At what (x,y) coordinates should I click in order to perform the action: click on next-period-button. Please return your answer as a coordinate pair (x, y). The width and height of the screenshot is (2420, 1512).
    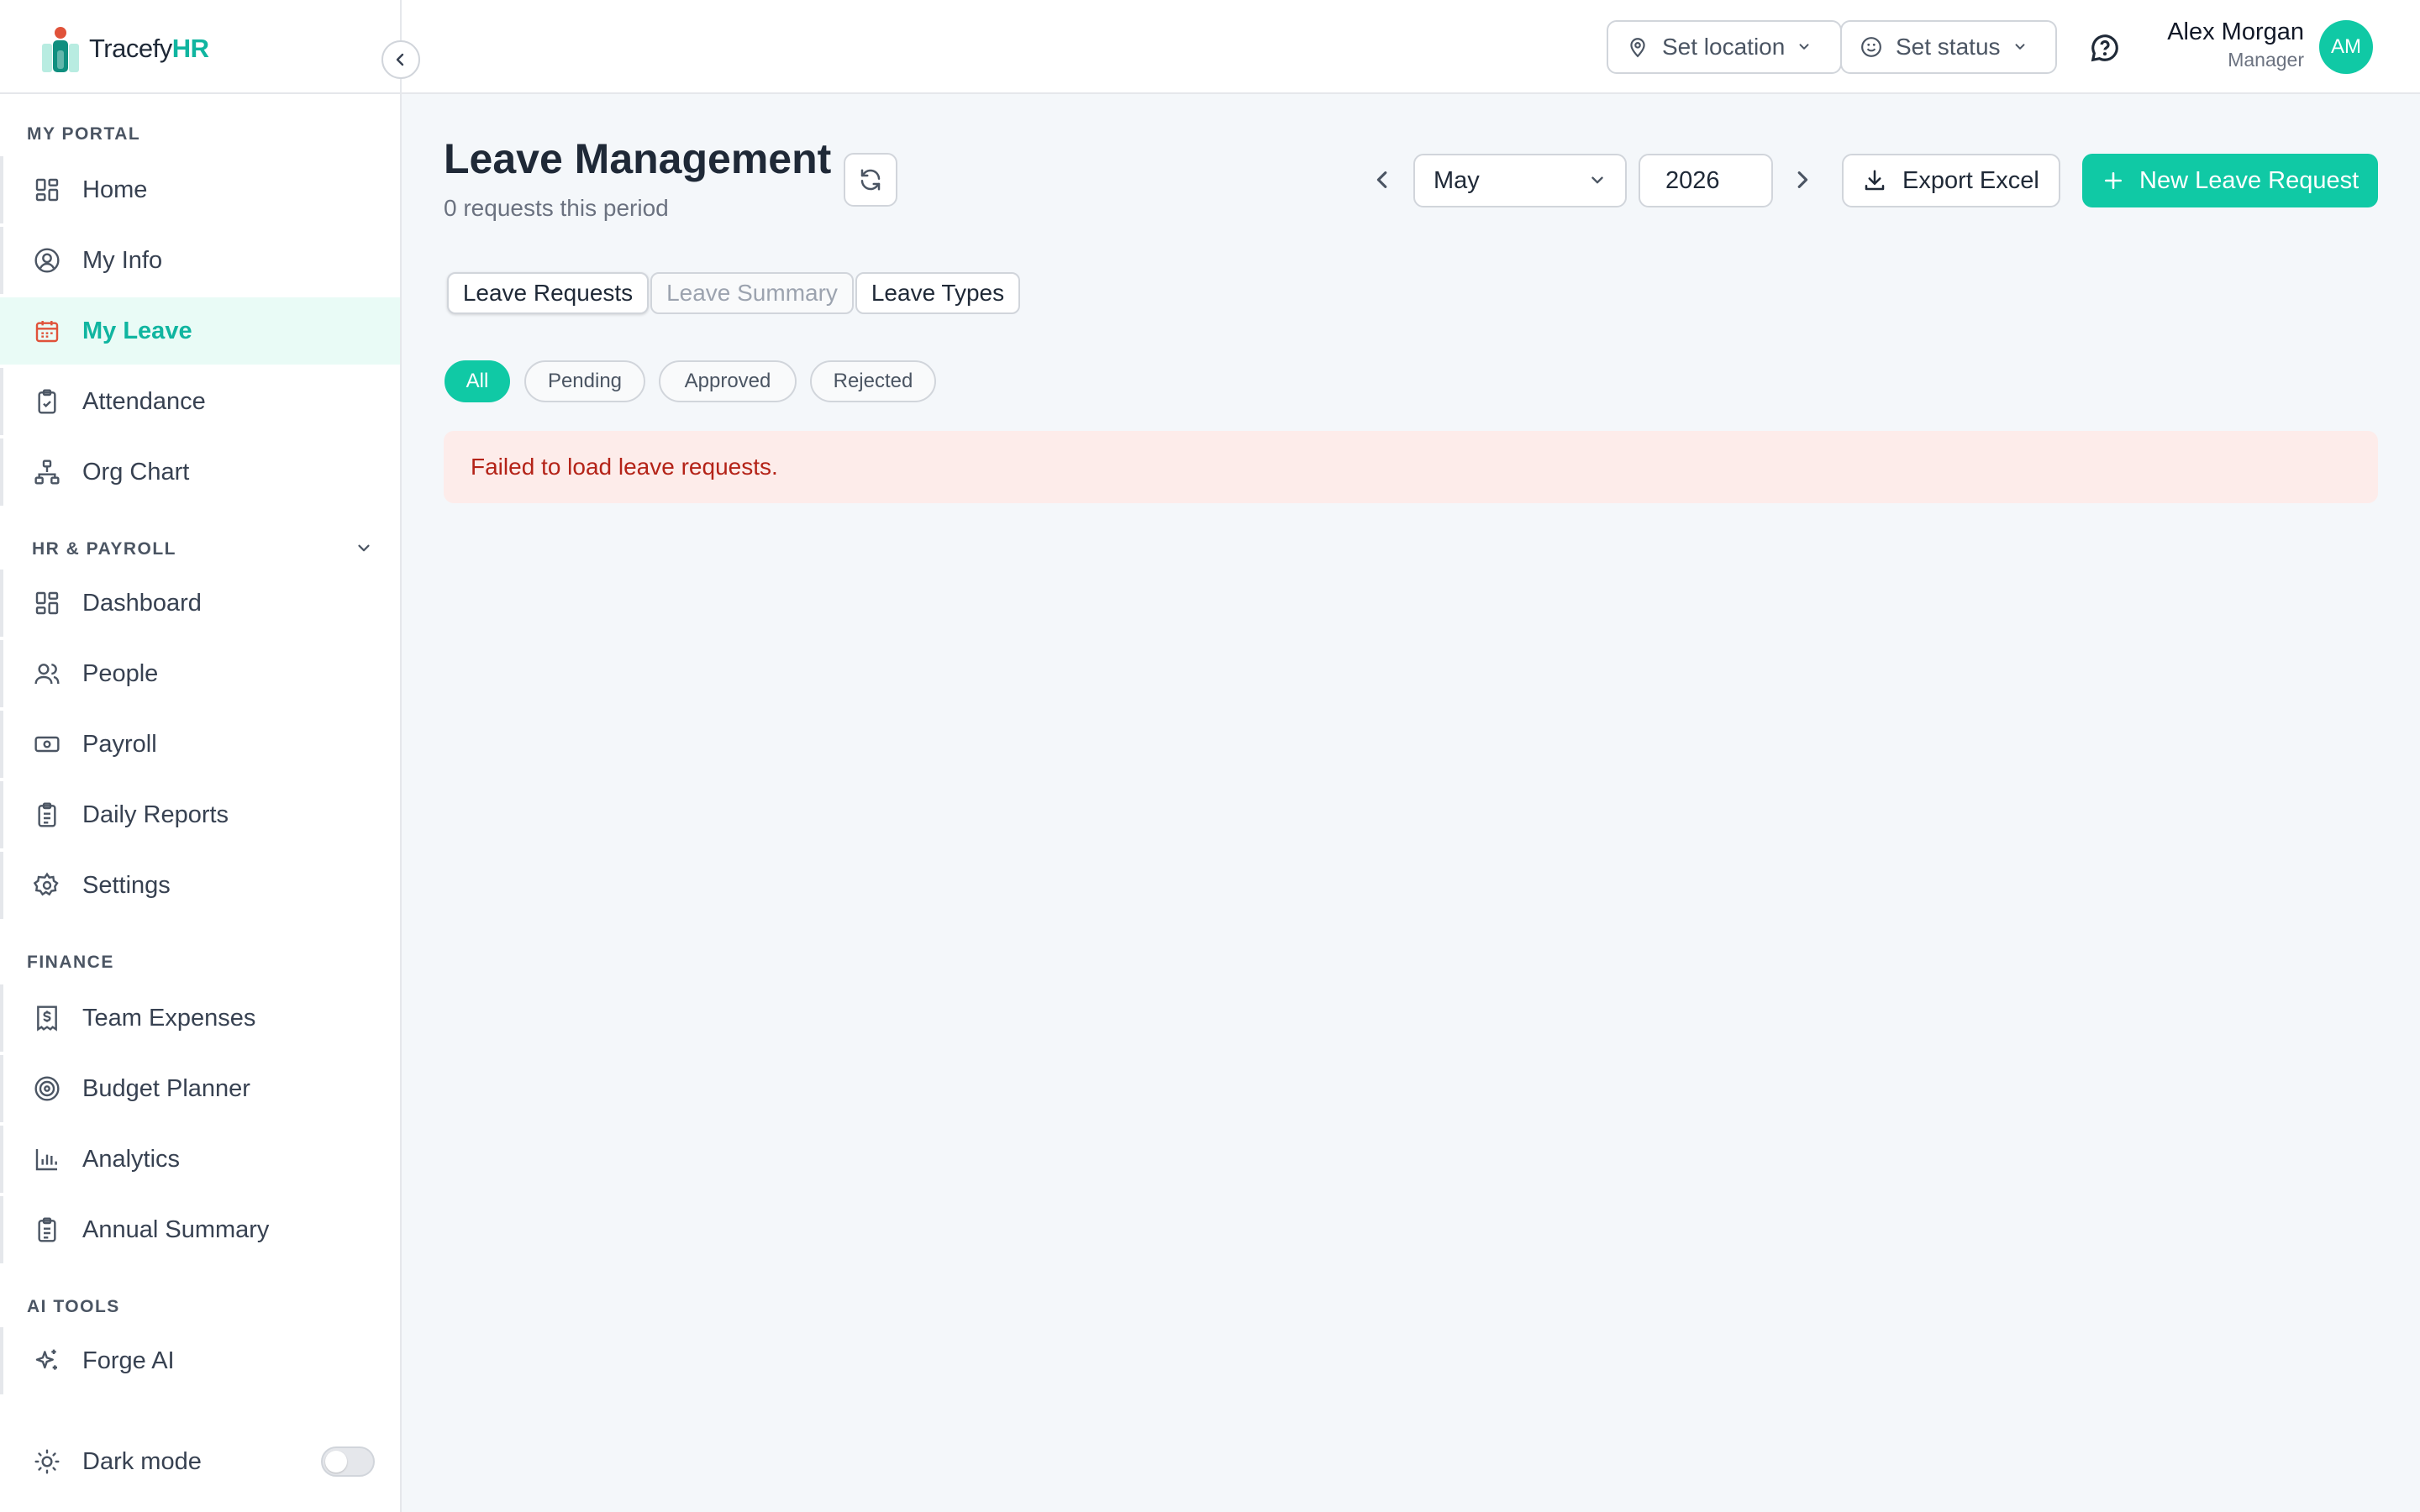
    Looking at the image, I should click on (1801, 180).